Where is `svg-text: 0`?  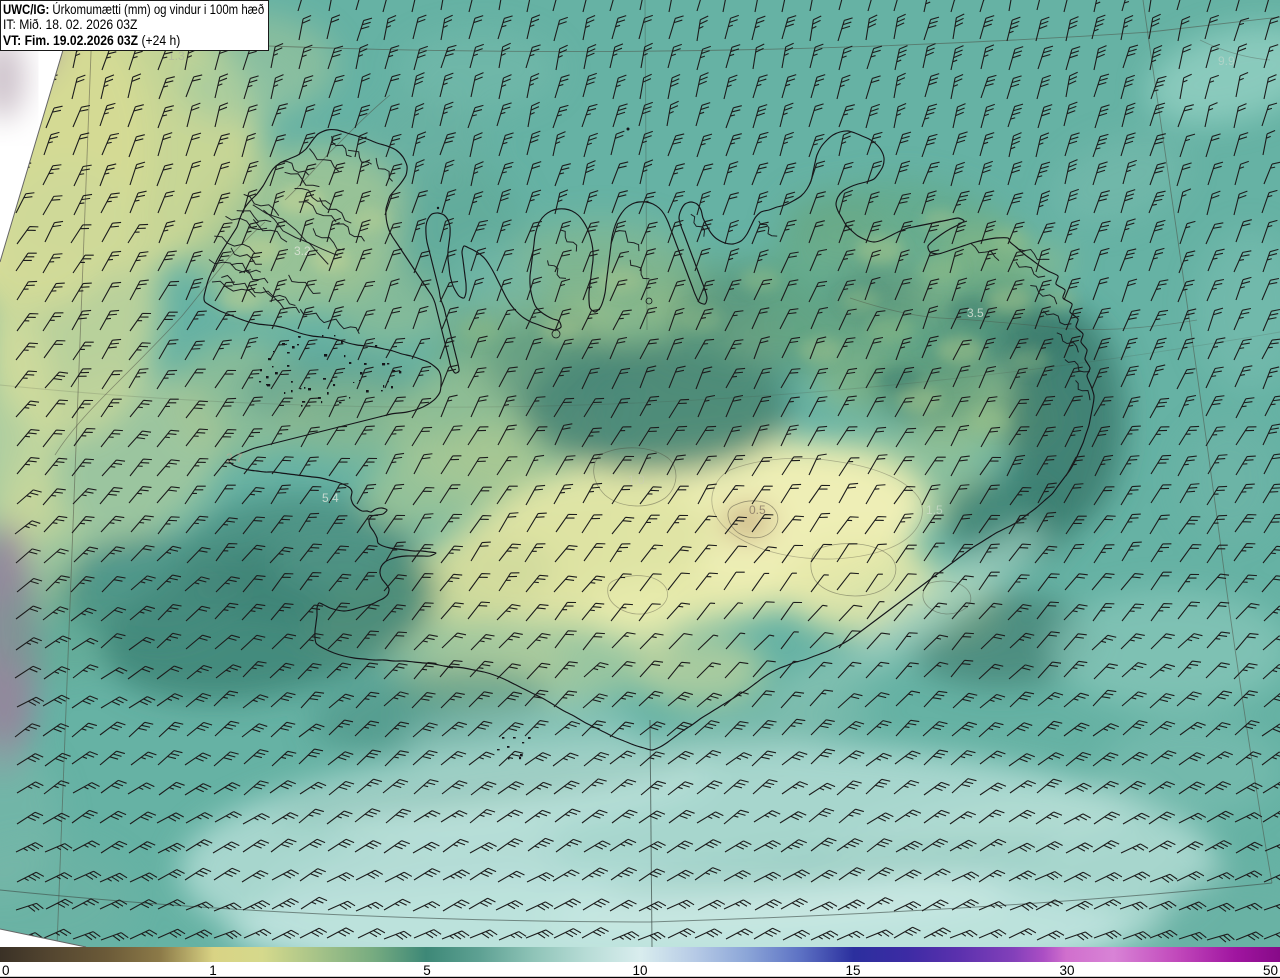
svg-text: 0 is located at coordinates (6, 970).